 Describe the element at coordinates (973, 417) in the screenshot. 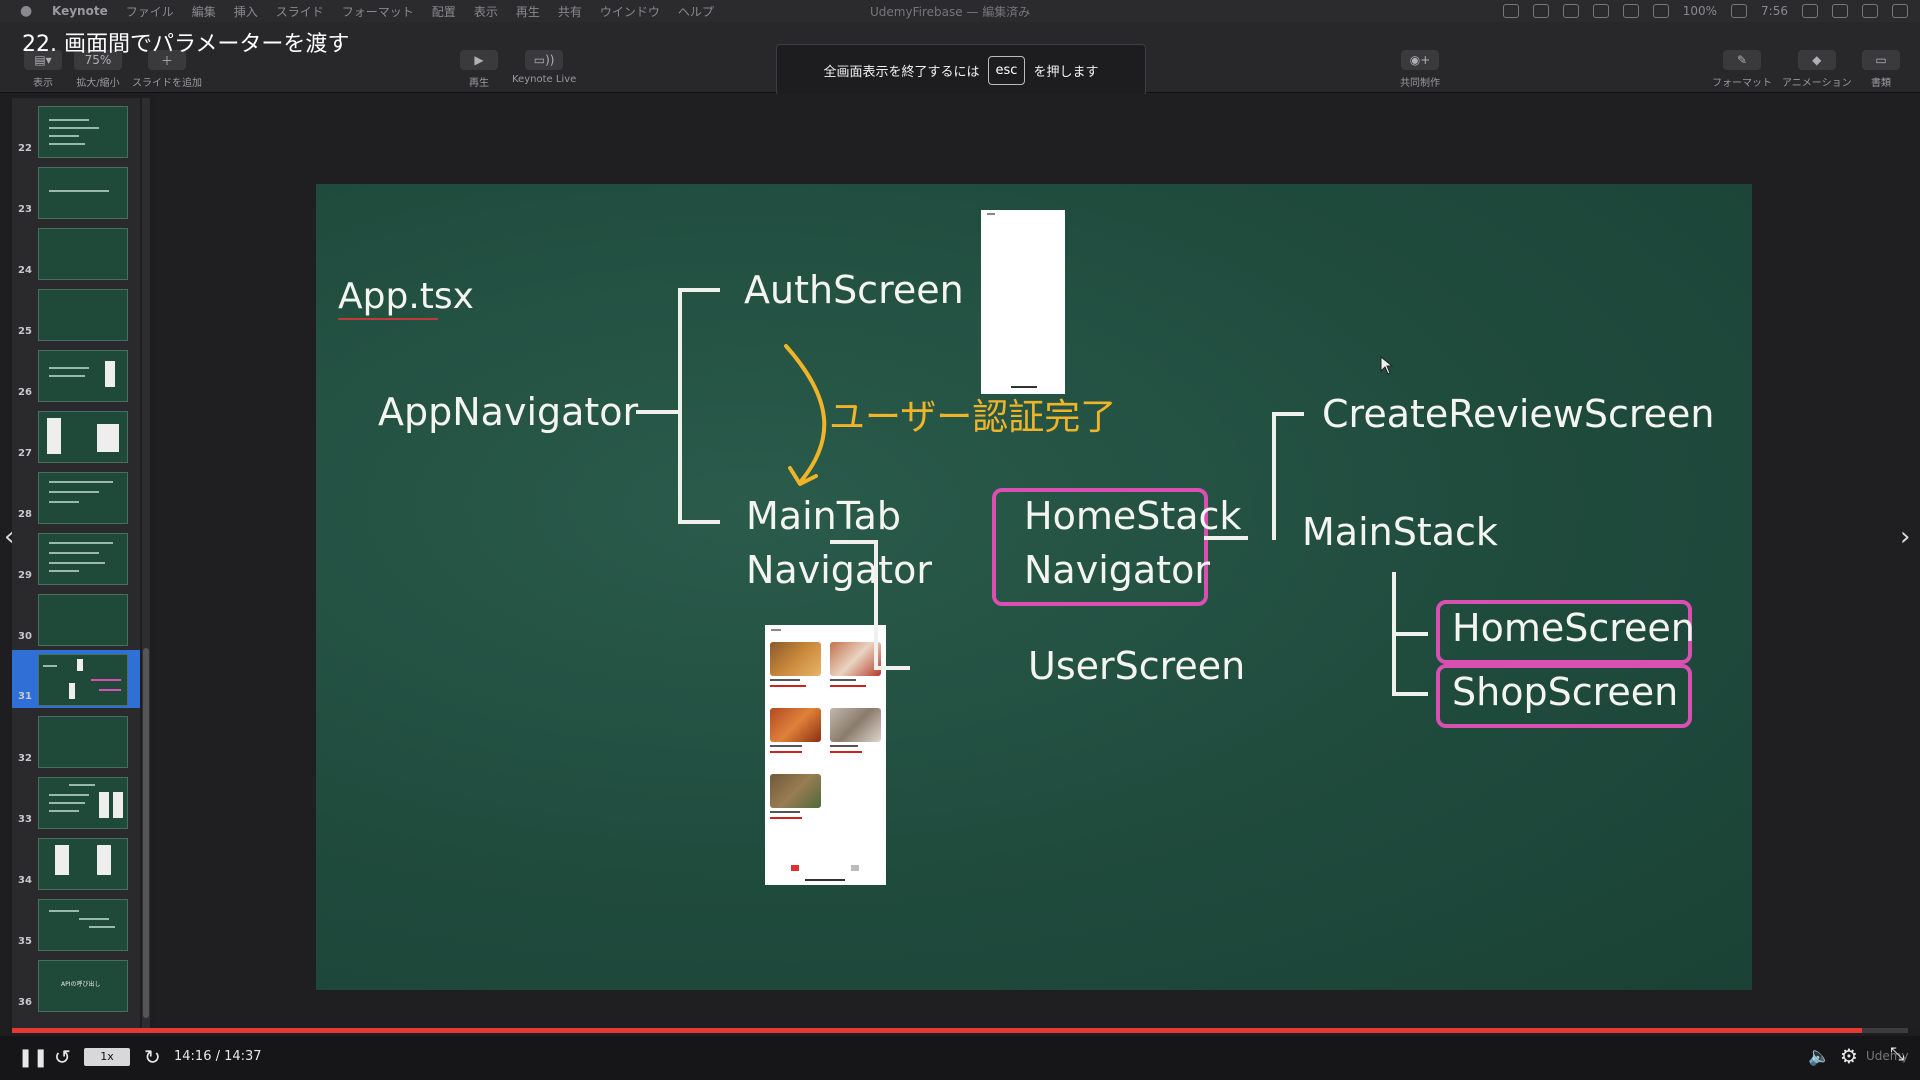

I see `auth-done-label: ユーザー認証完了` at that location.